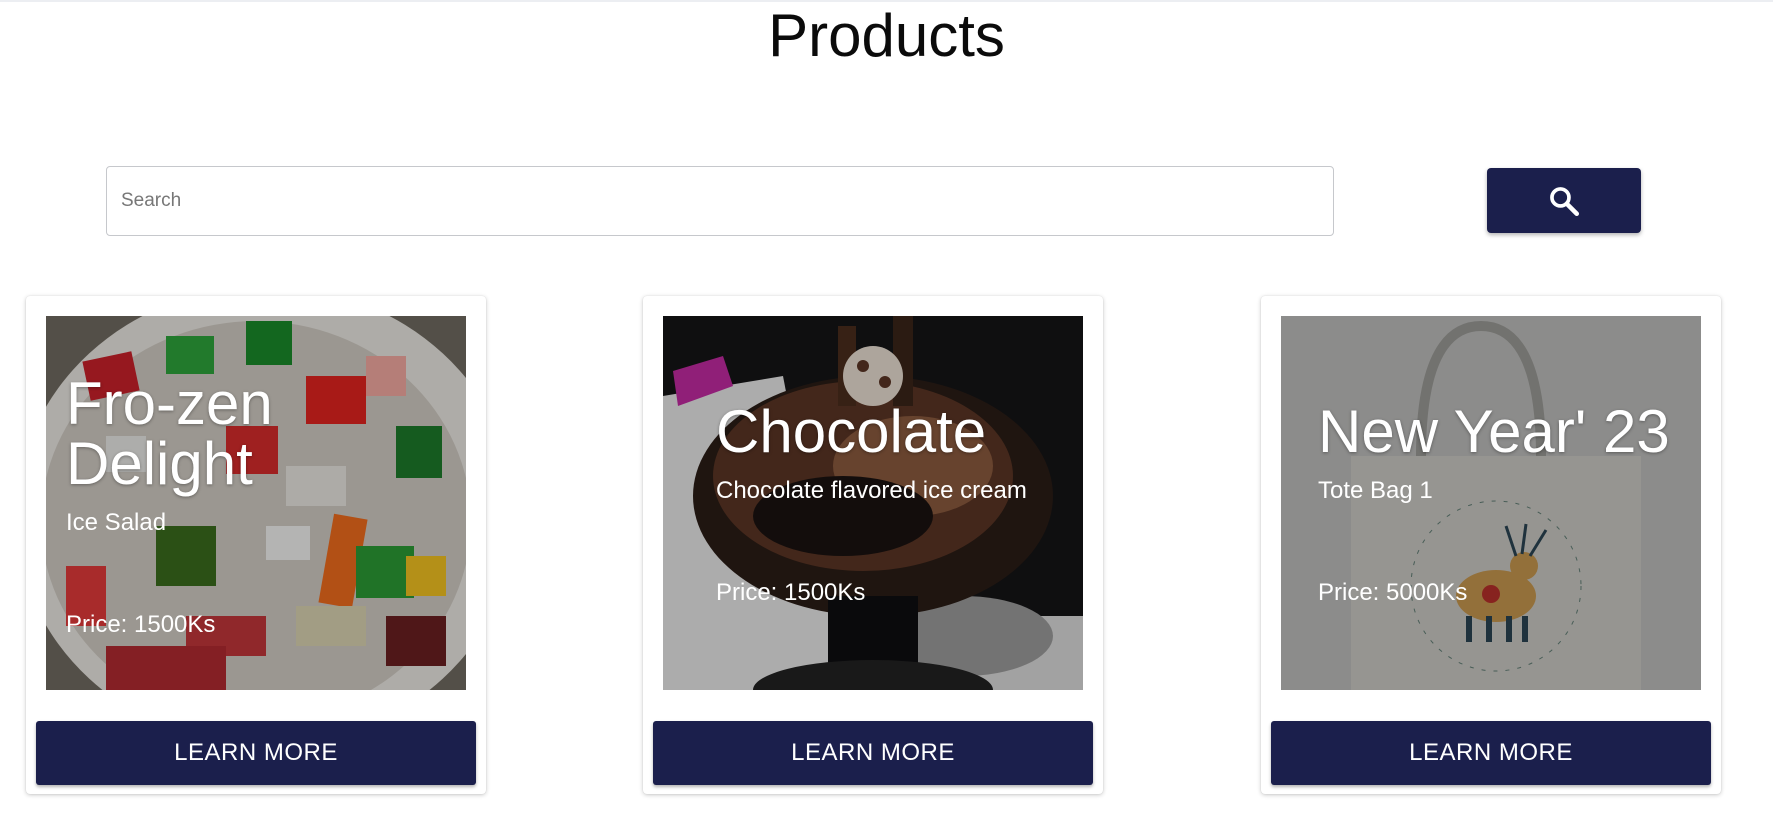  Describe the element at coordinates (886, 35) in the screenshot. I see `page-title: Products` at that location.